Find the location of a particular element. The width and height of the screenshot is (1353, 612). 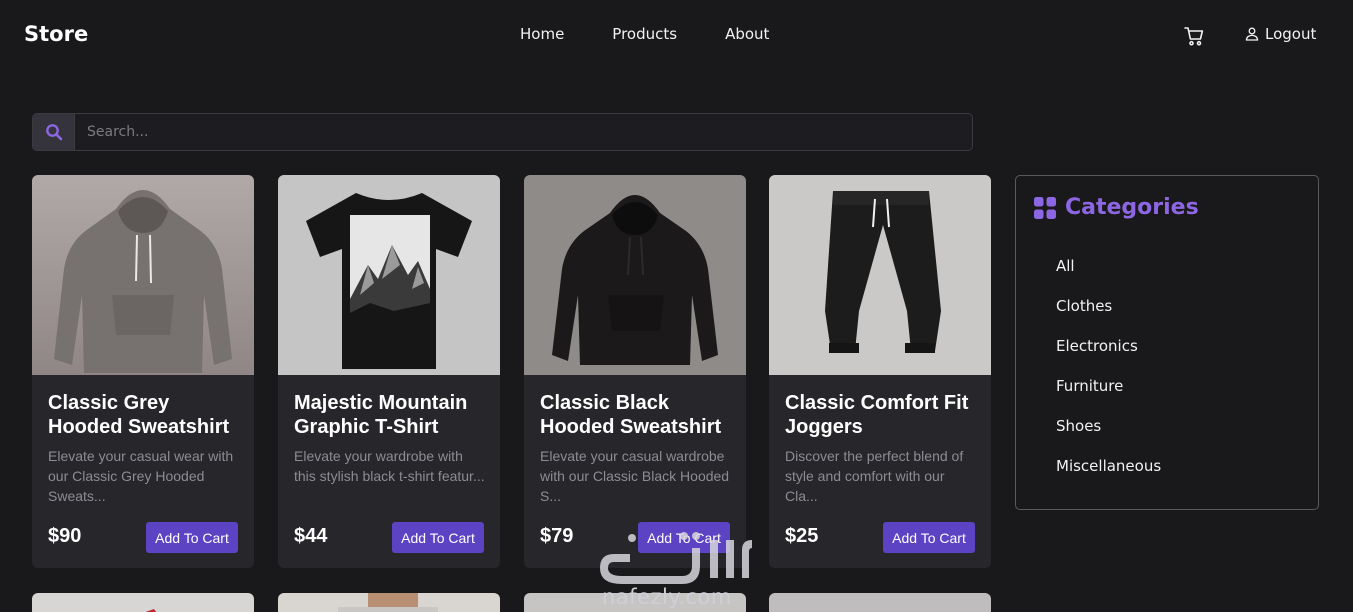

nav-products: Products is located at coordinates (644, 34).